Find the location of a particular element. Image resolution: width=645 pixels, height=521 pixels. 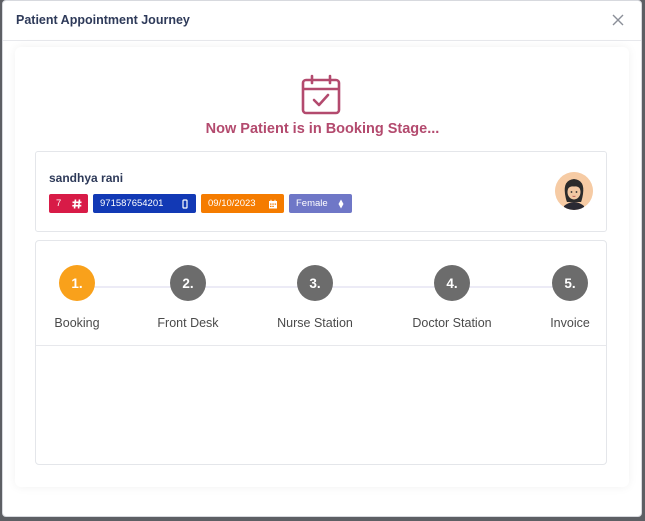

step-label: Booking is located at coordinates (77, 323).